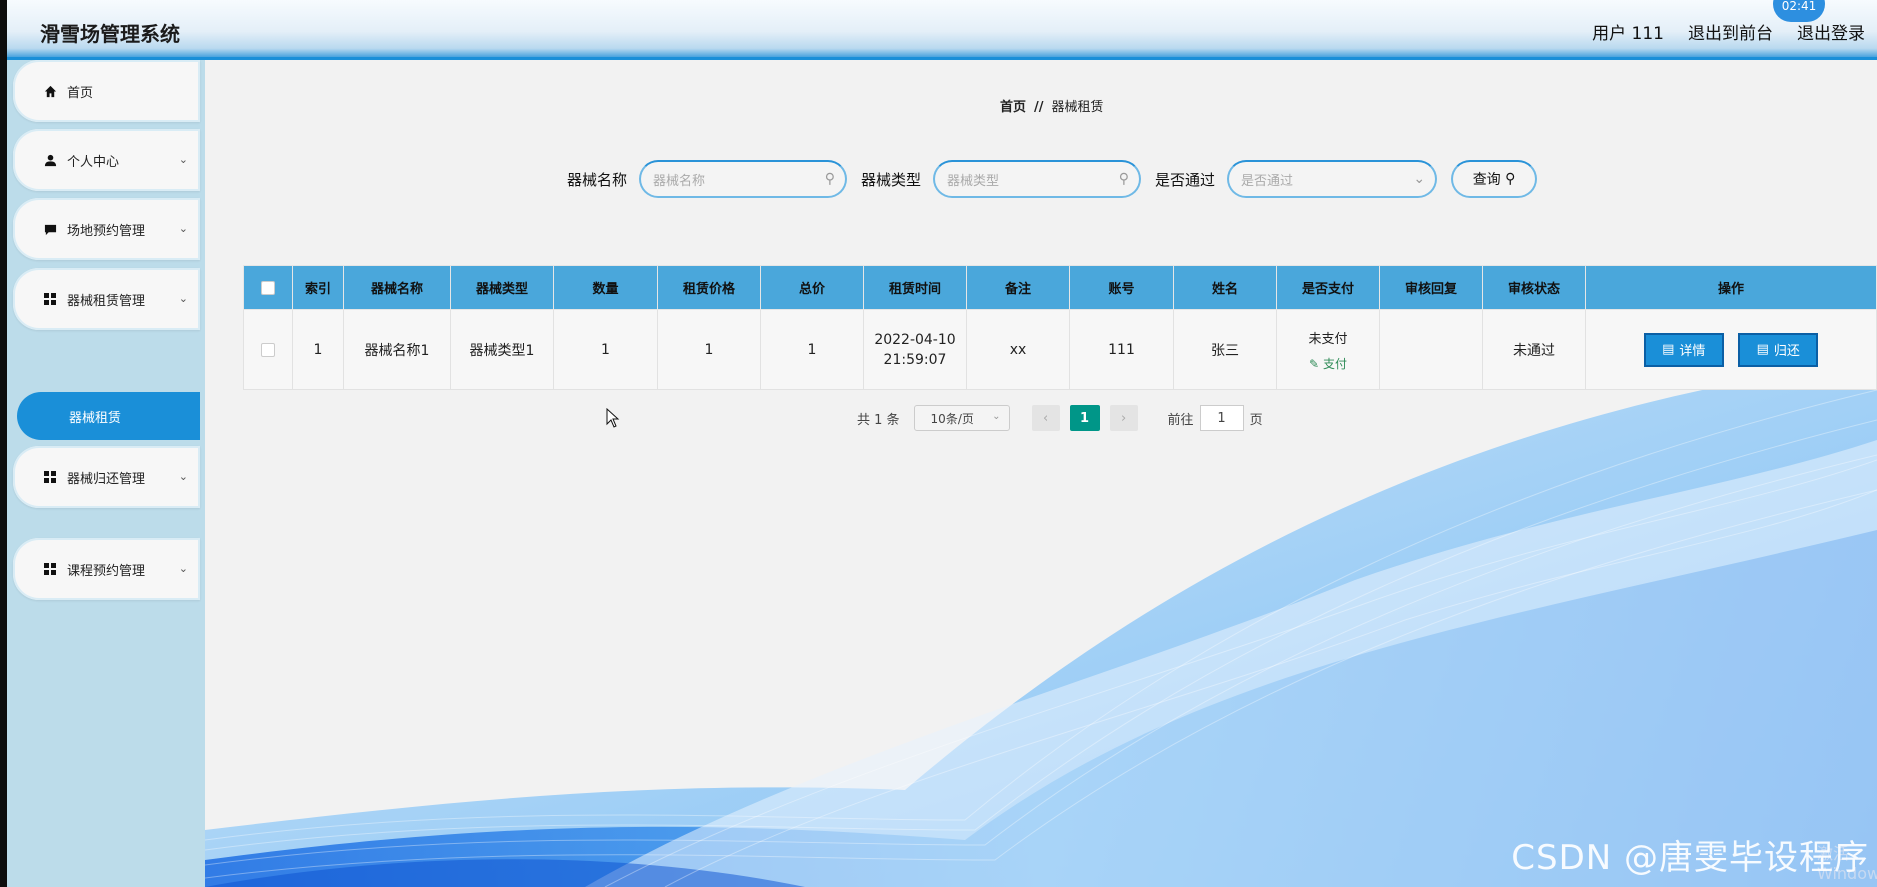 This screenshot has height=887, width=1877. Describe the element at coordinates (1037, 179) in the screenshot. I see `equipment-type-input: 器械类型 ⚲` at that location.